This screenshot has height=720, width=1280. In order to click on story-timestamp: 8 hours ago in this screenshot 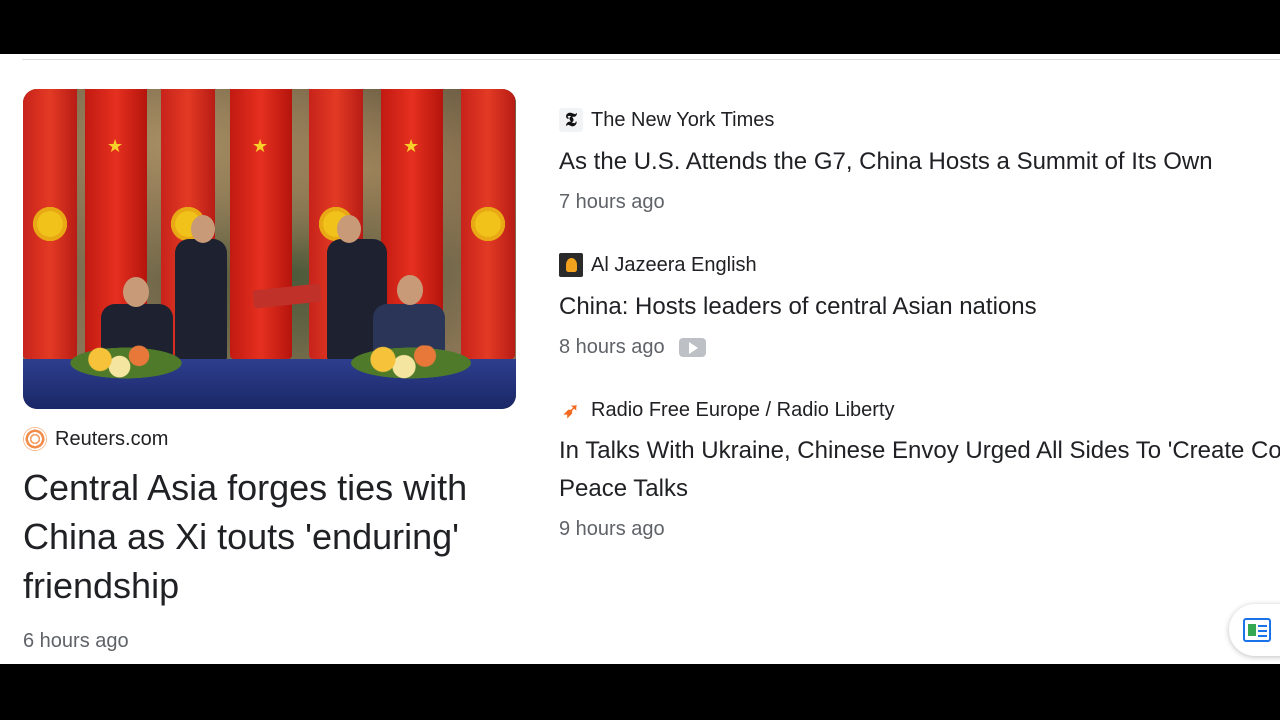, I will do `click(612, 347)`.